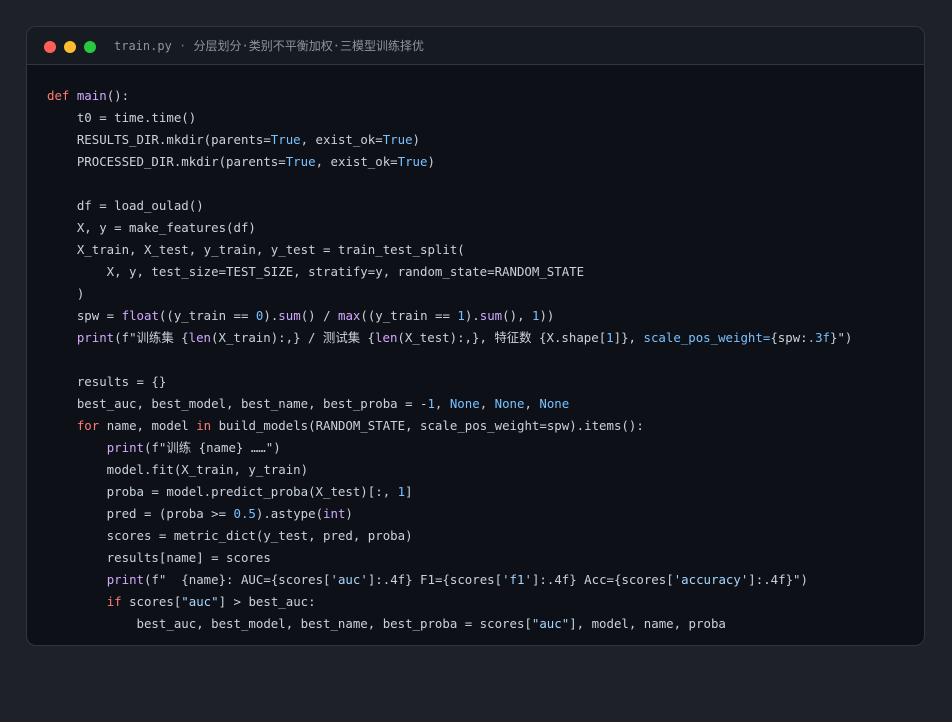  Describe the element at coordinates (449, 514) in the screenshot. I see `code-line: pred = (proba >= 0.5).astype(int)` at that location.